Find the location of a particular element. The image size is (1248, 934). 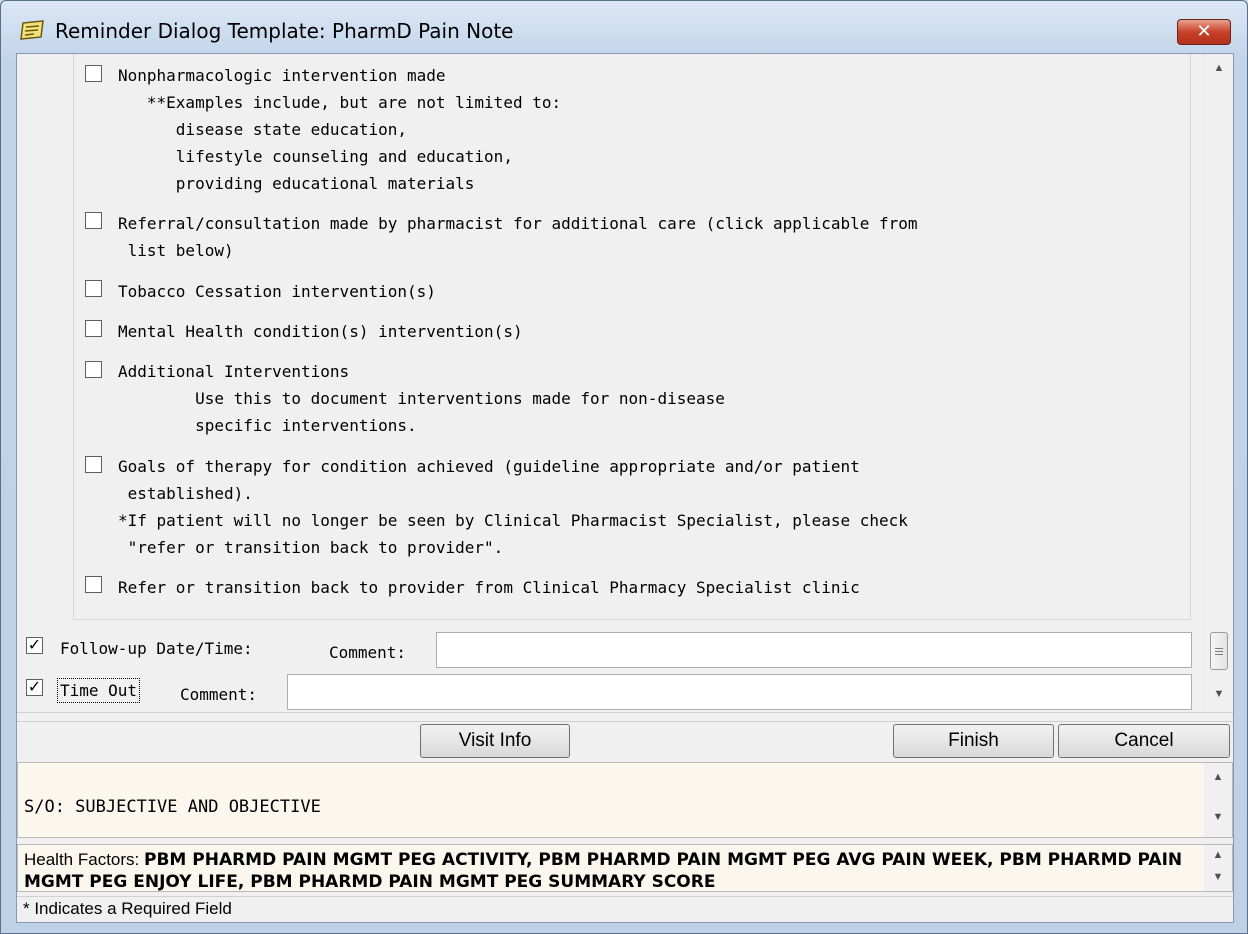

item-detail: established). is located at coordinates (185, 493).